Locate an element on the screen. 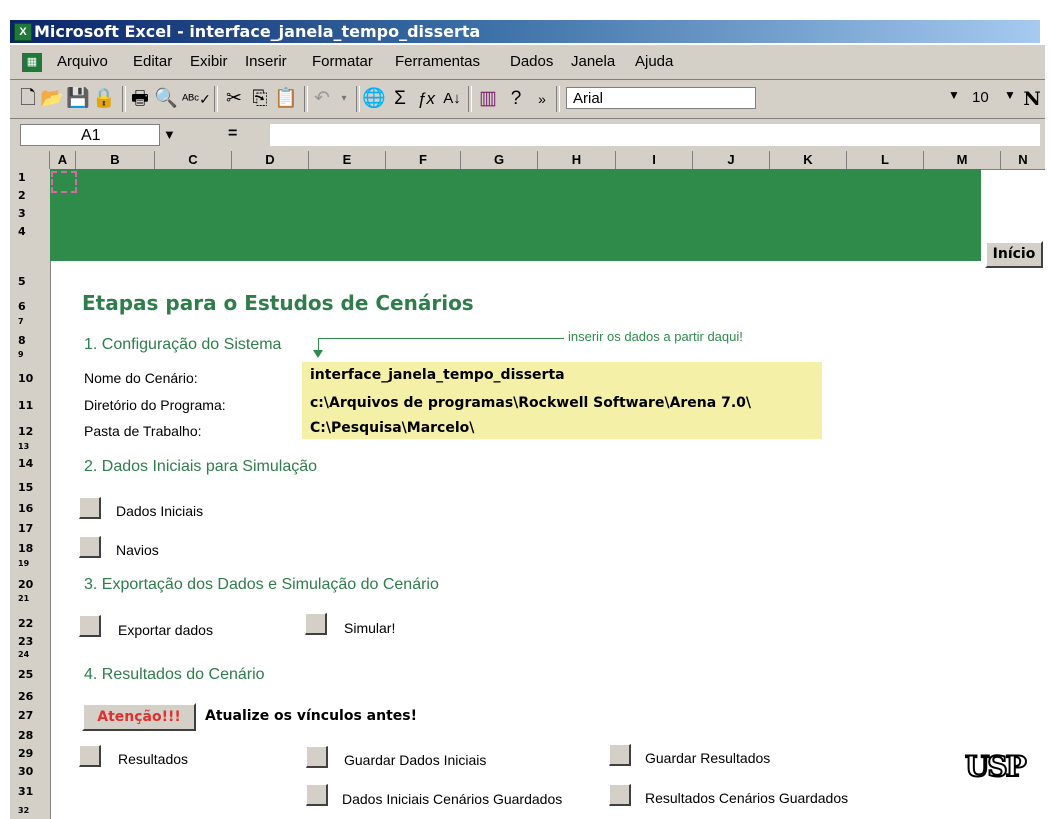 Image resolution: width=1051 pixels, height=819 pixels. row-header: 24 is located at coordinates (30, 654).